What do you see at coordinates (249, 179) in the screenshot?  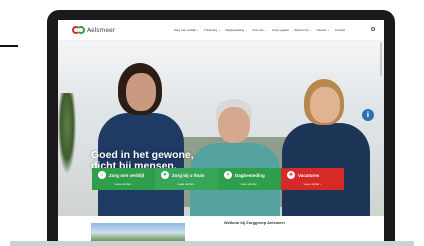 I see `tile-dagbesteding: ☀ Dagbesteding Lees verder ›` at bounding box center [249, 179].